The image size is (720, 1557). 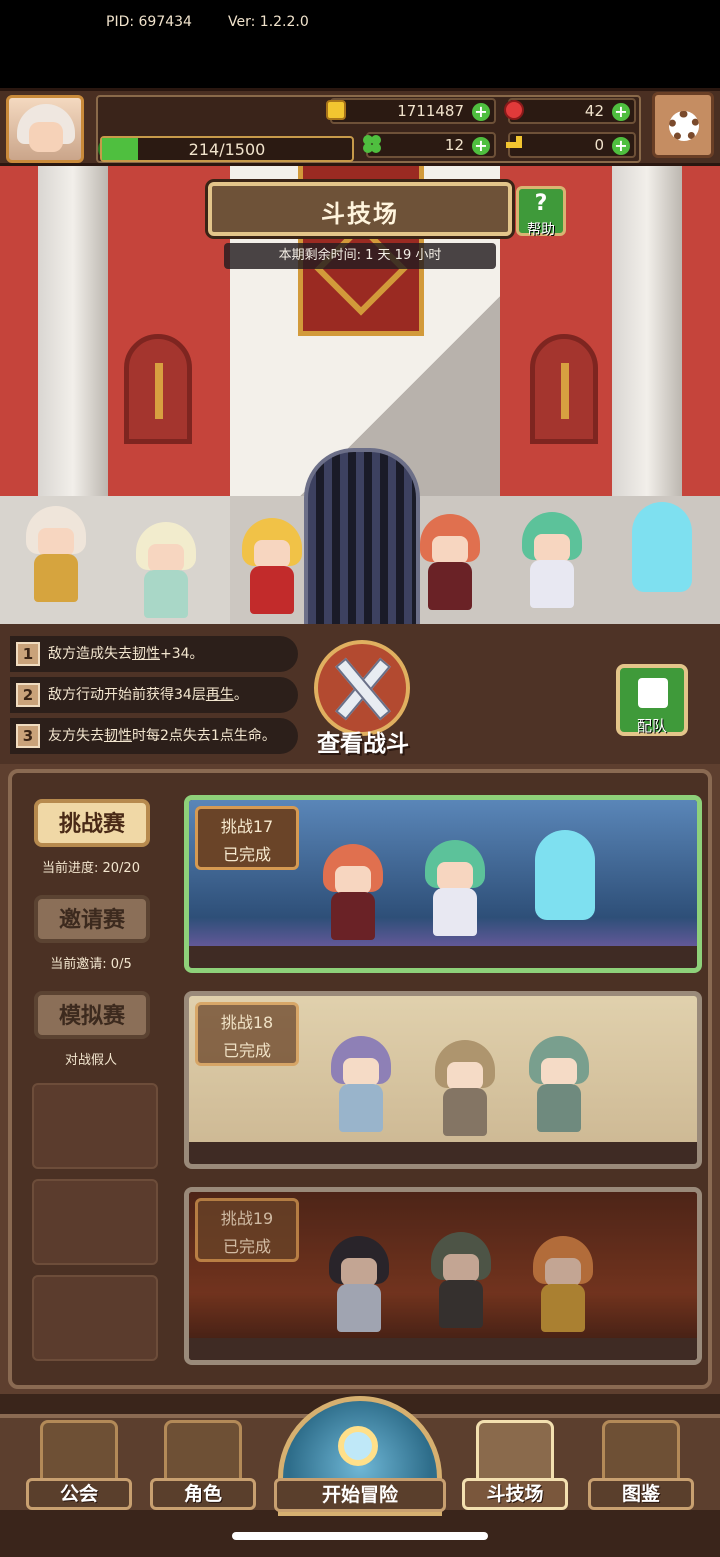 I want to click on add-keys-button: +, so click(x=621, y=146).